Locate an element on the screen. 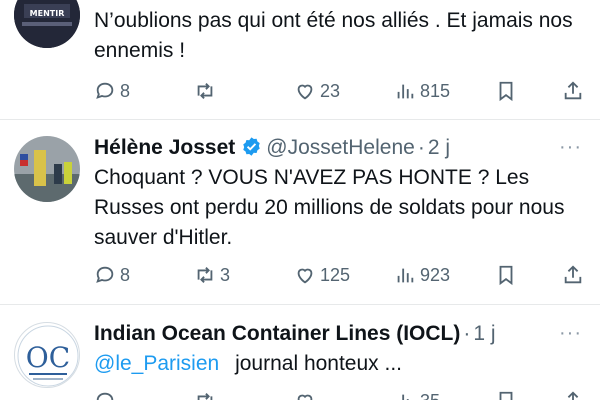 This screenshot has height=400, width=600. tweet-timestamp: 1 j is located at coordinates (484, 333).